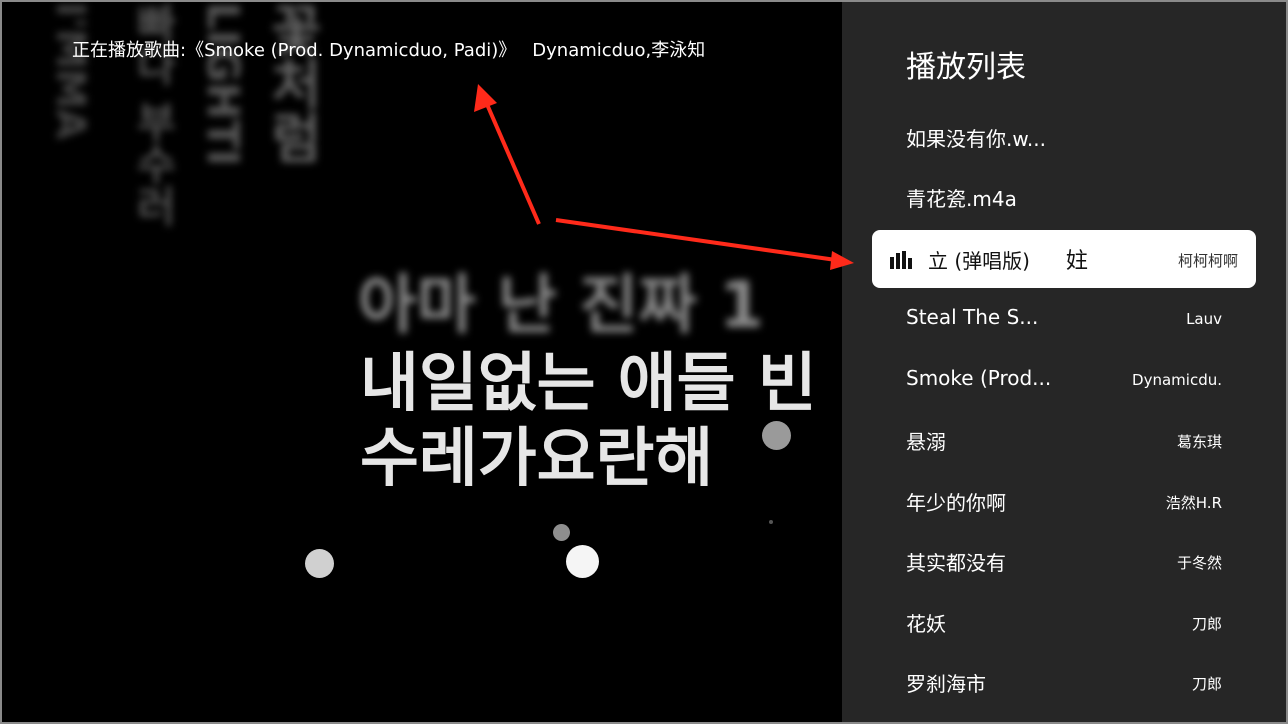 The width and height of the screenshot is (1288, 724). I want to click on now-playing-song: 《Smoke (Prod. Dynamicduo, Padi)》, so click(351, 50).